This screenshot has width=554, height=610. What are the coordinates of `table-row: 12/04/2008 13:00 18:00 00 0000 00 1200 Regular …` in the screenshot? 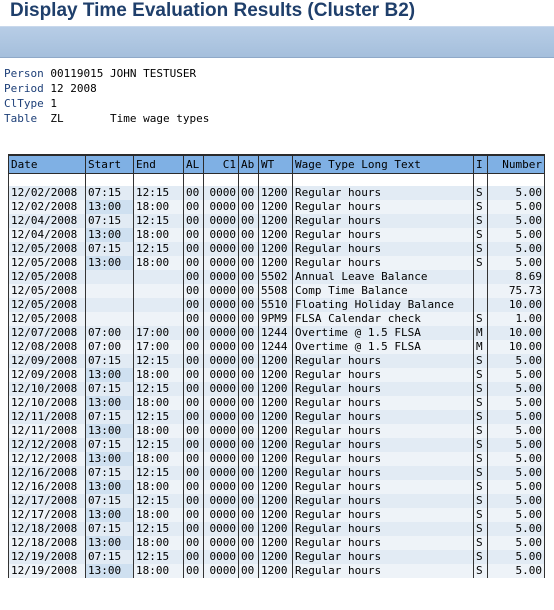 It's located at (276, 235).